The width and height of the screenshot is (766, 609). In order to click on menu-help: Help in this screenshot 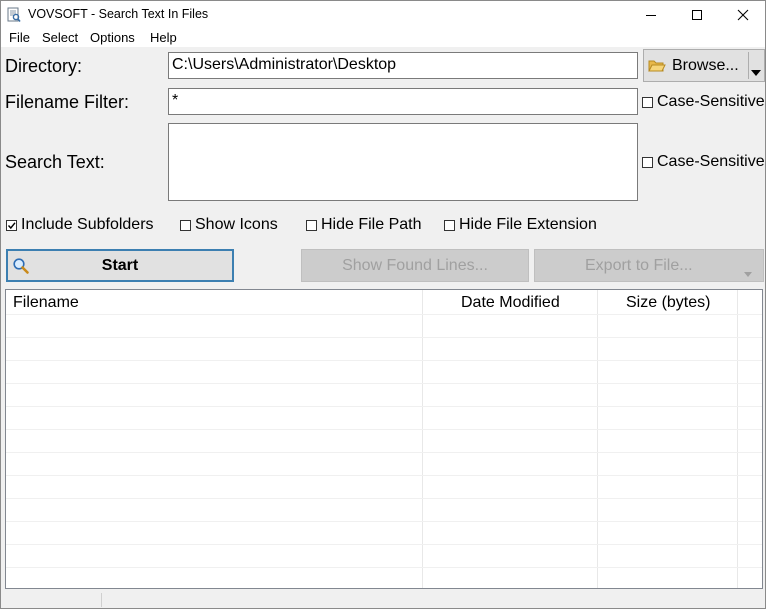, I will do `click(163, 37)`.